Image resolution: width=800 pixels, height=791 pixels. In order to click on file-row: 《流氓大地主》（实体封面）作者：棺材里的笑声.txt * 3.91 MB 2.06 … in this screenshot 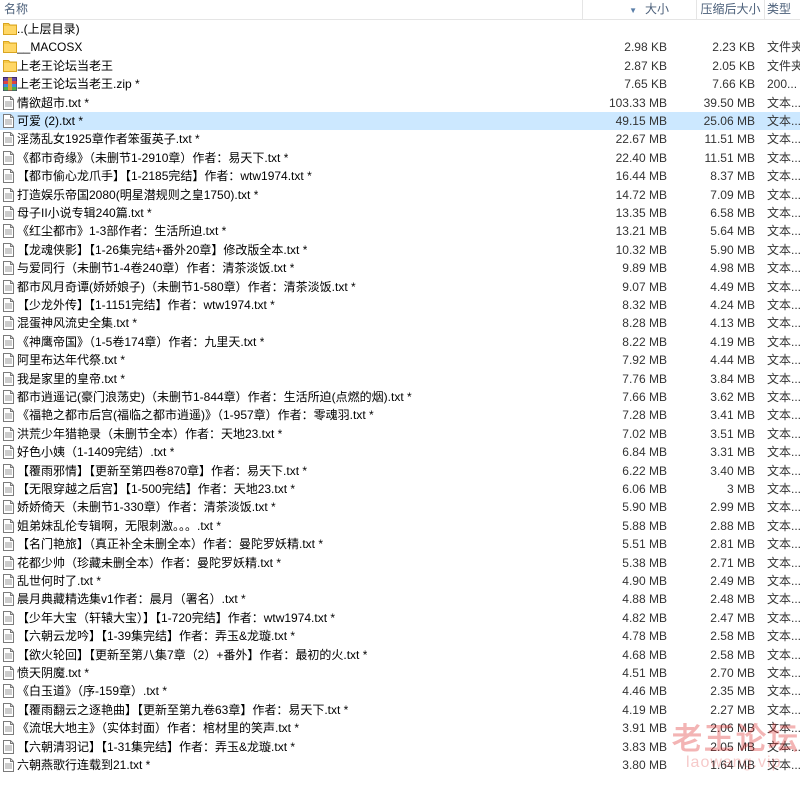, I will do `click(400, 728)`.